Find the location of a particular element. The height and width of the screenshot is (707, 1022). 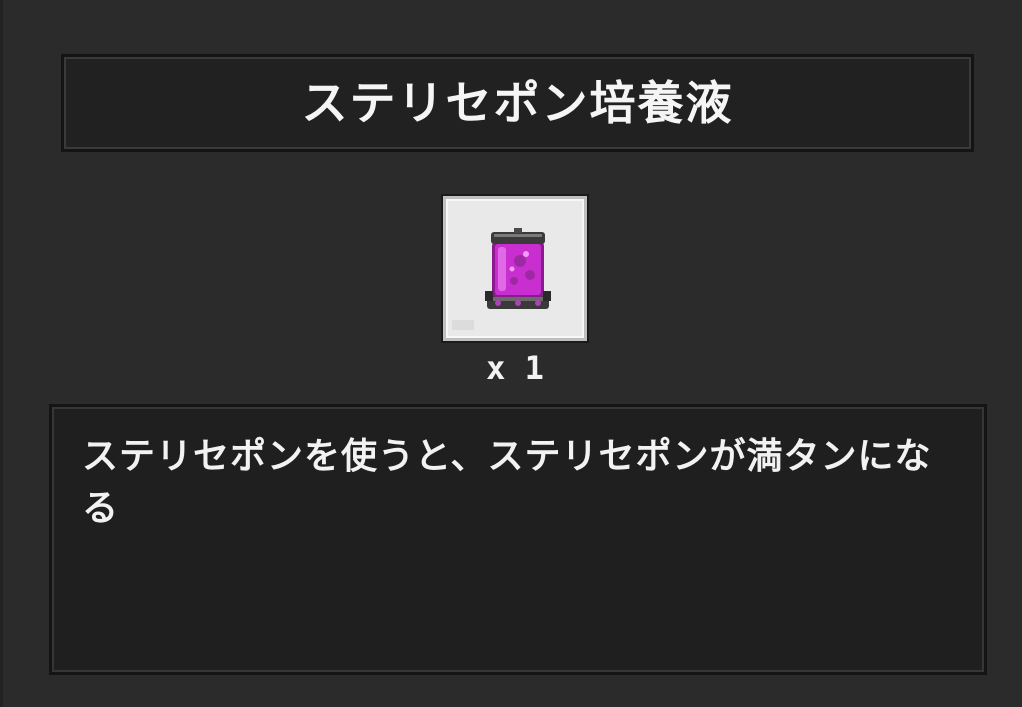

item-icon-slot is located at coordinates (515, 268).